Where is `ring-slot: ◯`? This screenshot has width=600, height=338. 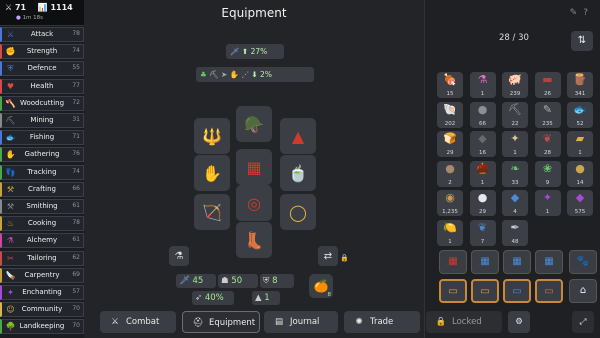
ring-slot: ◯ is located at coordinates (298, 212).